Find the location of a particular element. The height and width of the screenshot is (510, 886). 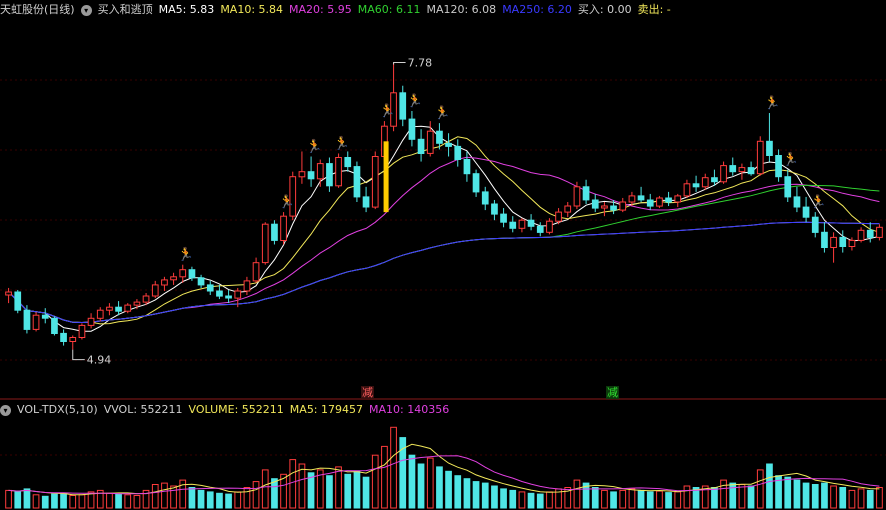

signal-bars is located at coordinates (386, 177).